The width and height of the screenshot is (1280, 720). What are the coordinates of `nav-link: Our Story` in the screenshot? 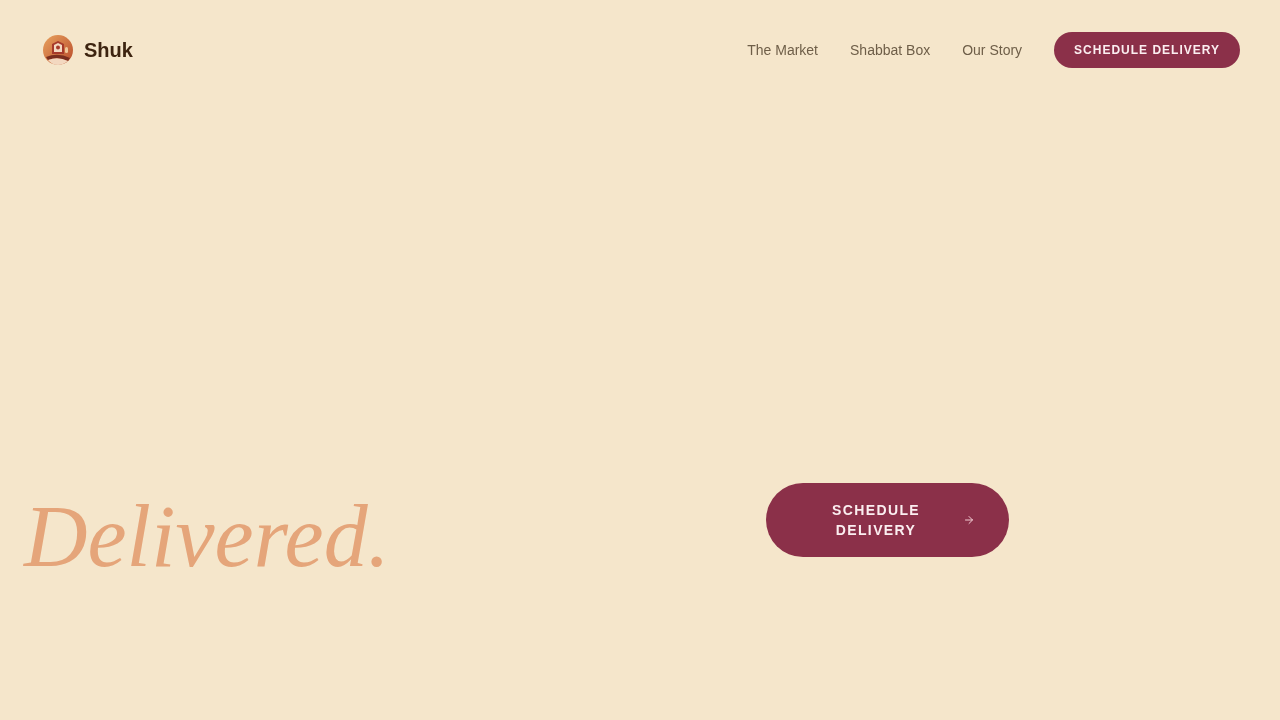 It's located at (992, 50).